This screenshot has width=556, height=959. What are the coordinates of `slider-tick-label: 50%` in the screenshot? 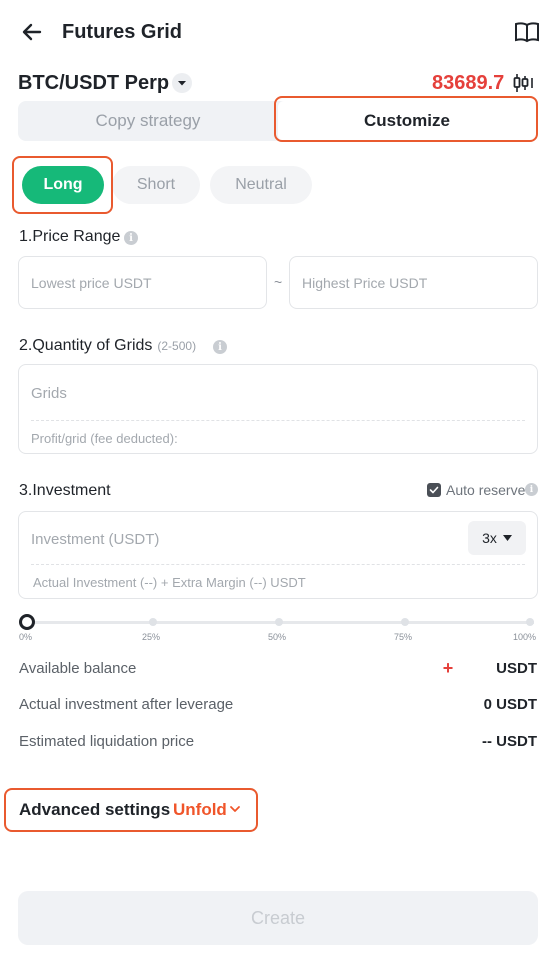 It's located at (277, 637).